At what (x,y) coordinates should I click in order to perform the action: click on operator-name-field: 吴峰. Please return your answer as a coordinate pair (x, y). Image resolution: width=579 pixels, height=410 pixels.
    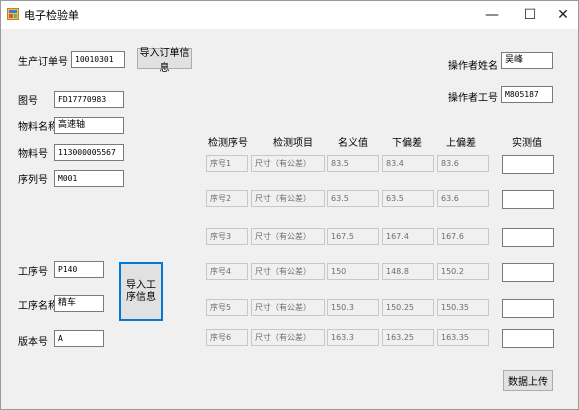
    Looking at the image, I should click on (527, 60).